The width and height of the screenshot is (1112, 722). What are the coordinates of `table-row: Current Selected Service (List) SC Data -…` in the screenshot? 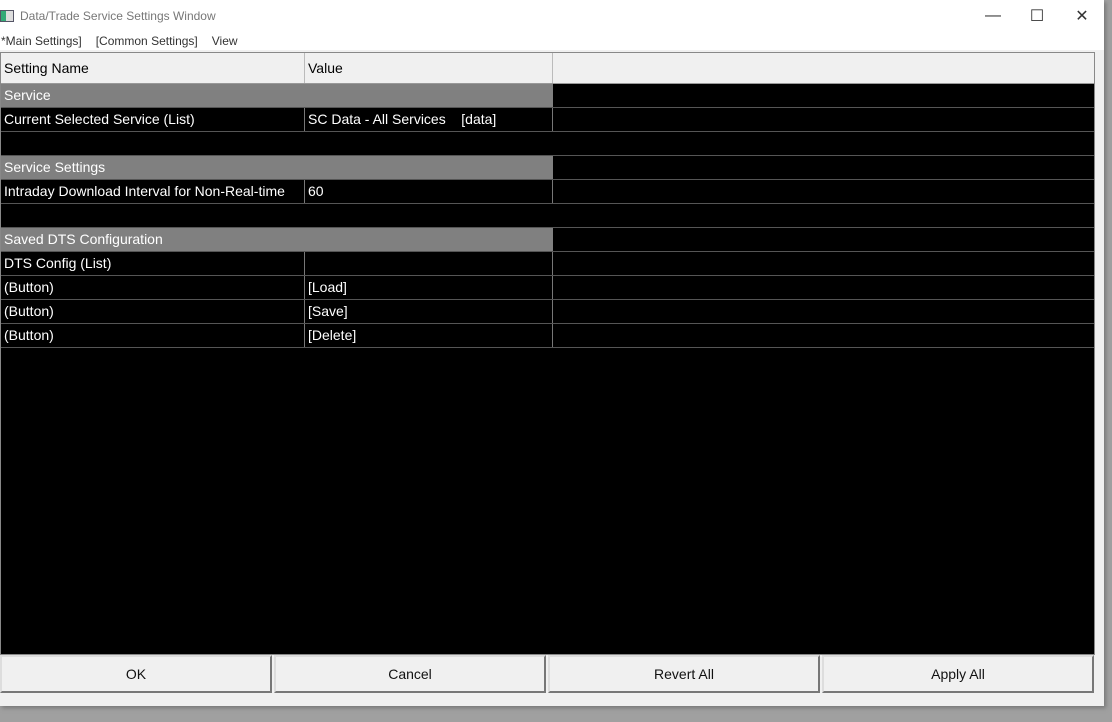 It's located at (547, 120).